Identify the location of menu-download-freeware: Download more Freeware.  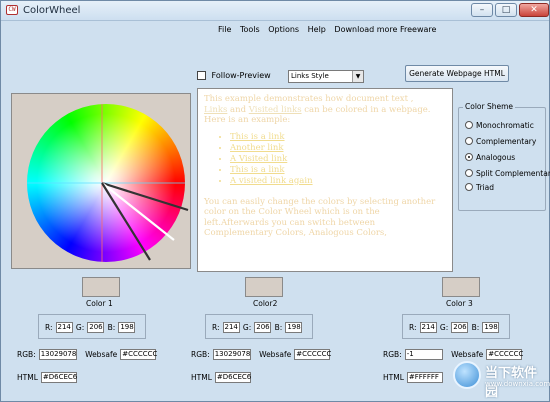
(385, 29).